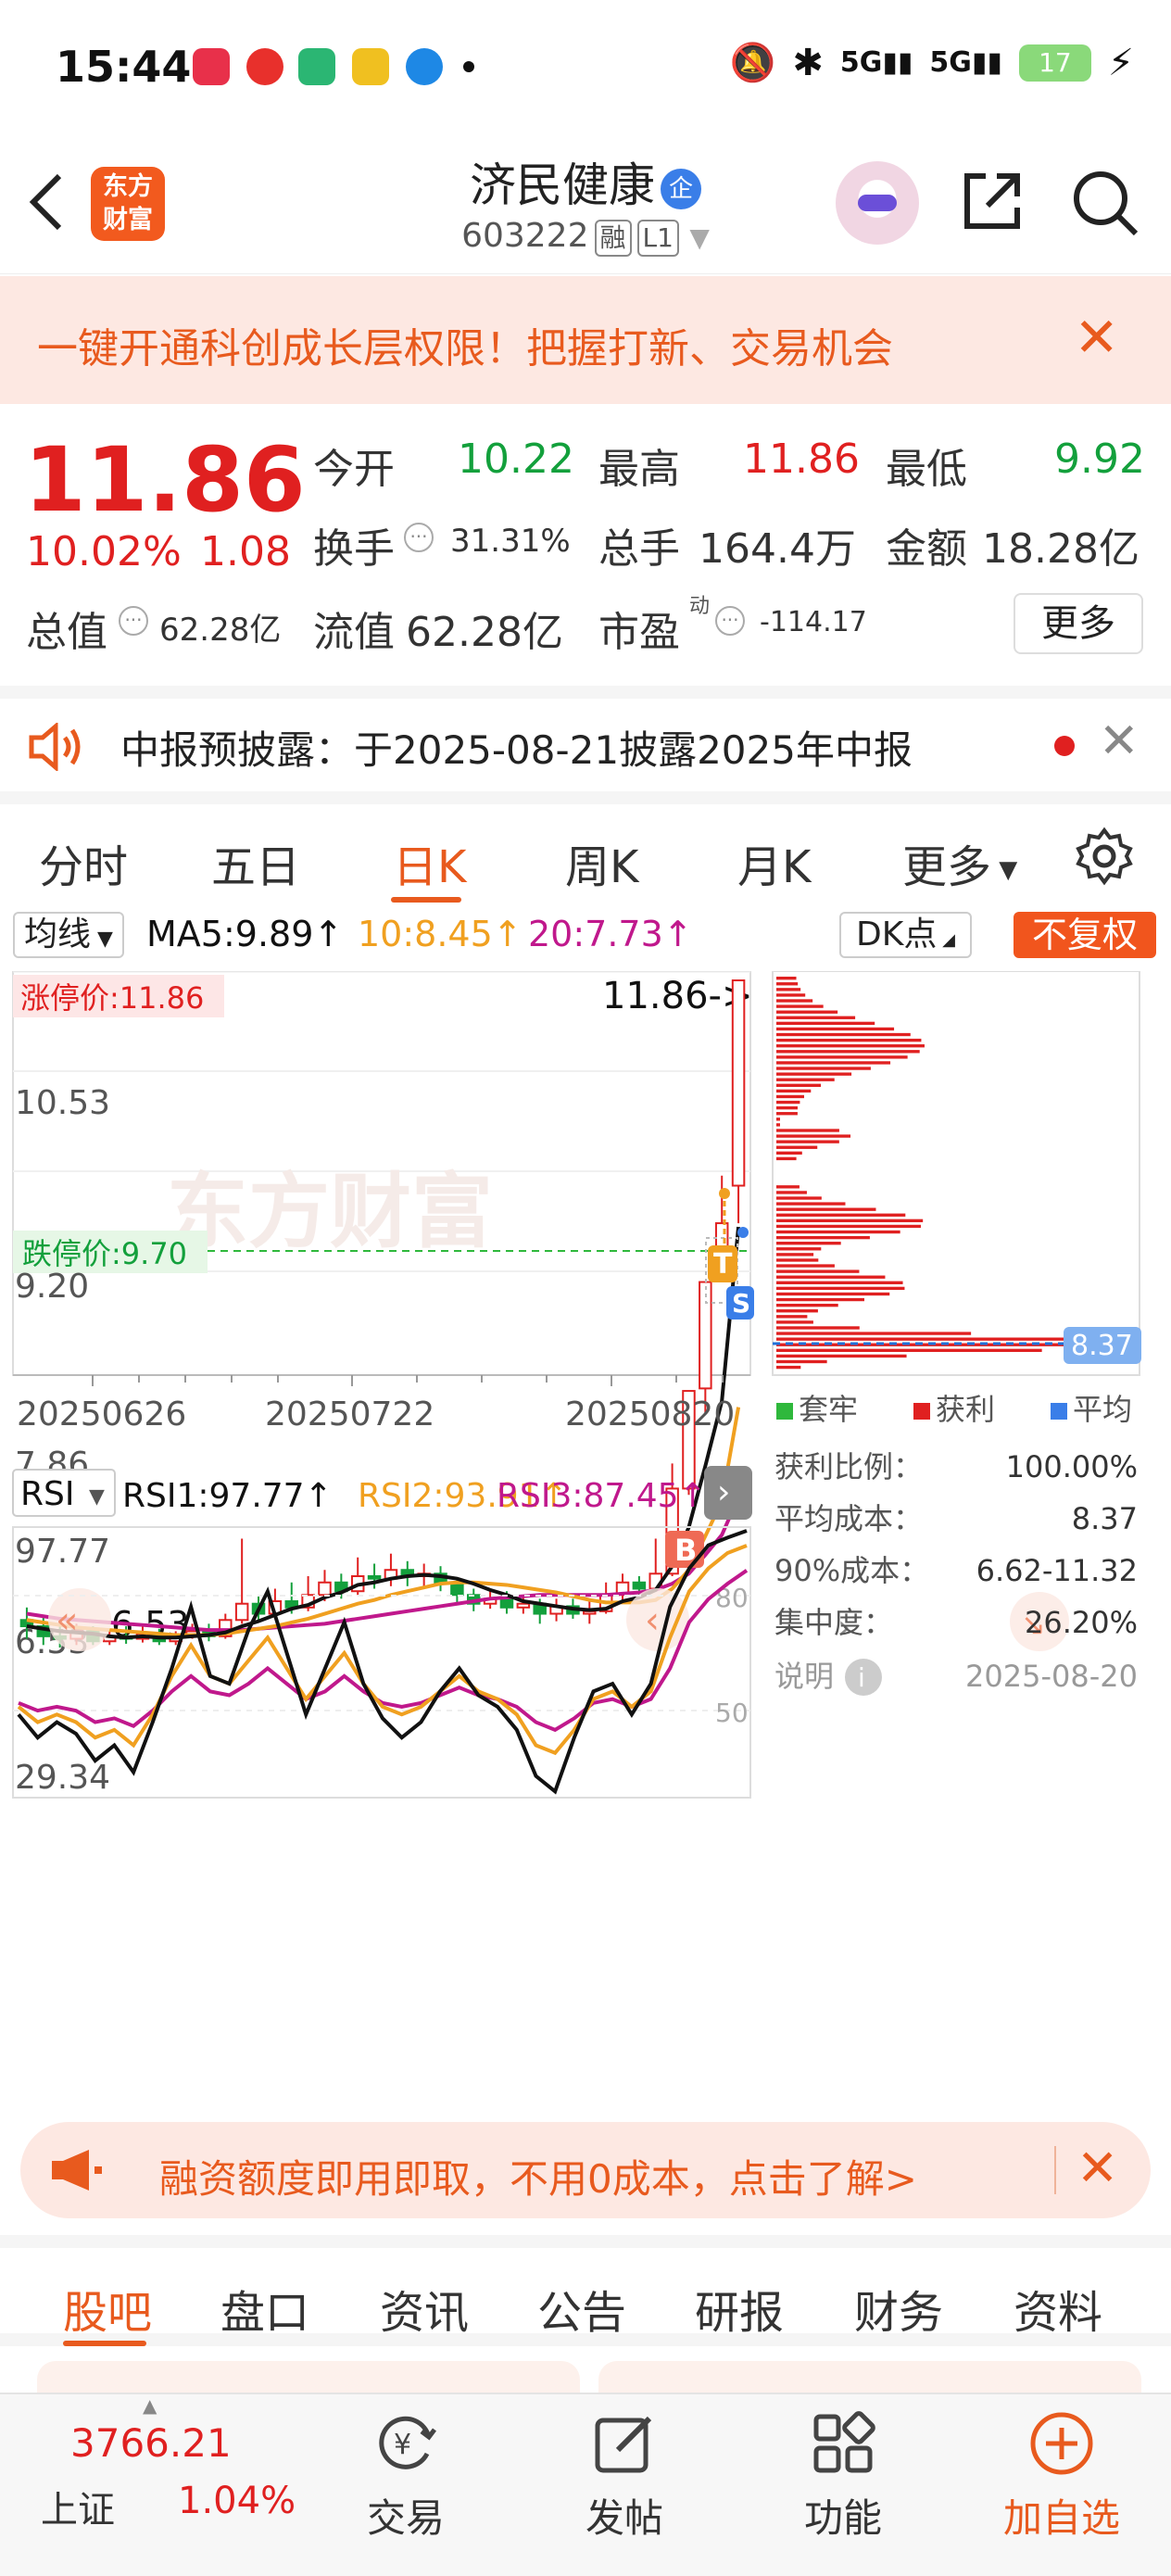 Image resolution: width=1171 pixels, height=2576 pixels. What do you see at coordinates (804, 1677) in the screenshot?
I see `chip-note-label: 说明` at bounding box center [804, 1677].